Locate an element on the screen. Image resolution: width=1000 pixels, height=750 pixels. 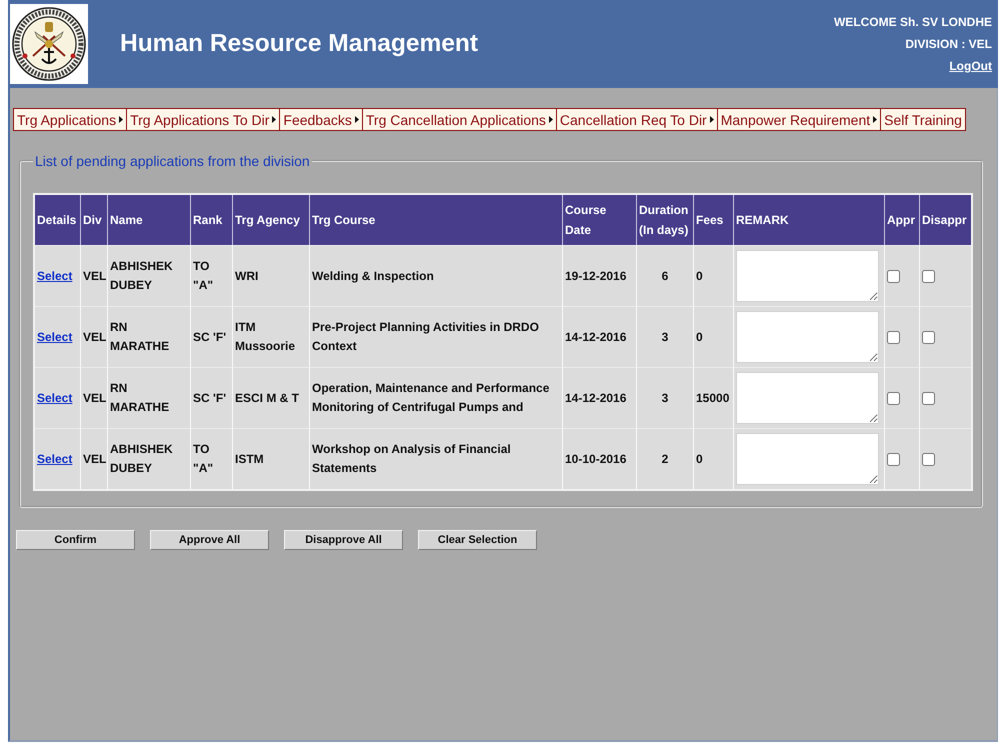
column-header: Fees is located at coordinates (714, 220).